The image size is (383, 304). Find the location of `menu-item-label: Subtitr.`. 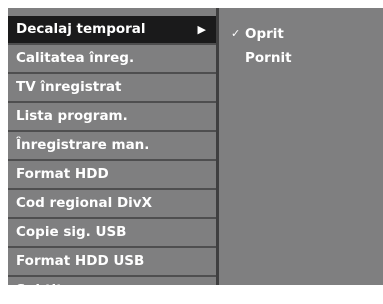

menu-item-label: Subtitr. is located at coordinates (44, 290).